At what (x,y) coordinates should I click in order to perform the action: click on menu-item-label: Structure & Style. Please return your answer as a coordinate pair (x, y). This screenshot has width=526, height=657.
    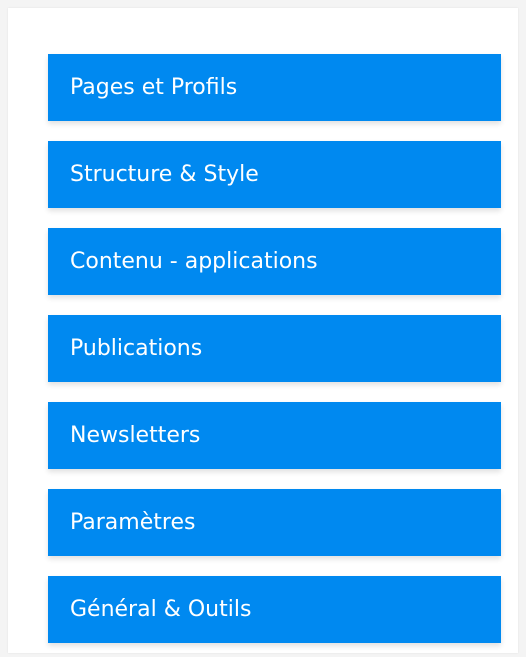
    Looking at the image, I should click on (164, 174).